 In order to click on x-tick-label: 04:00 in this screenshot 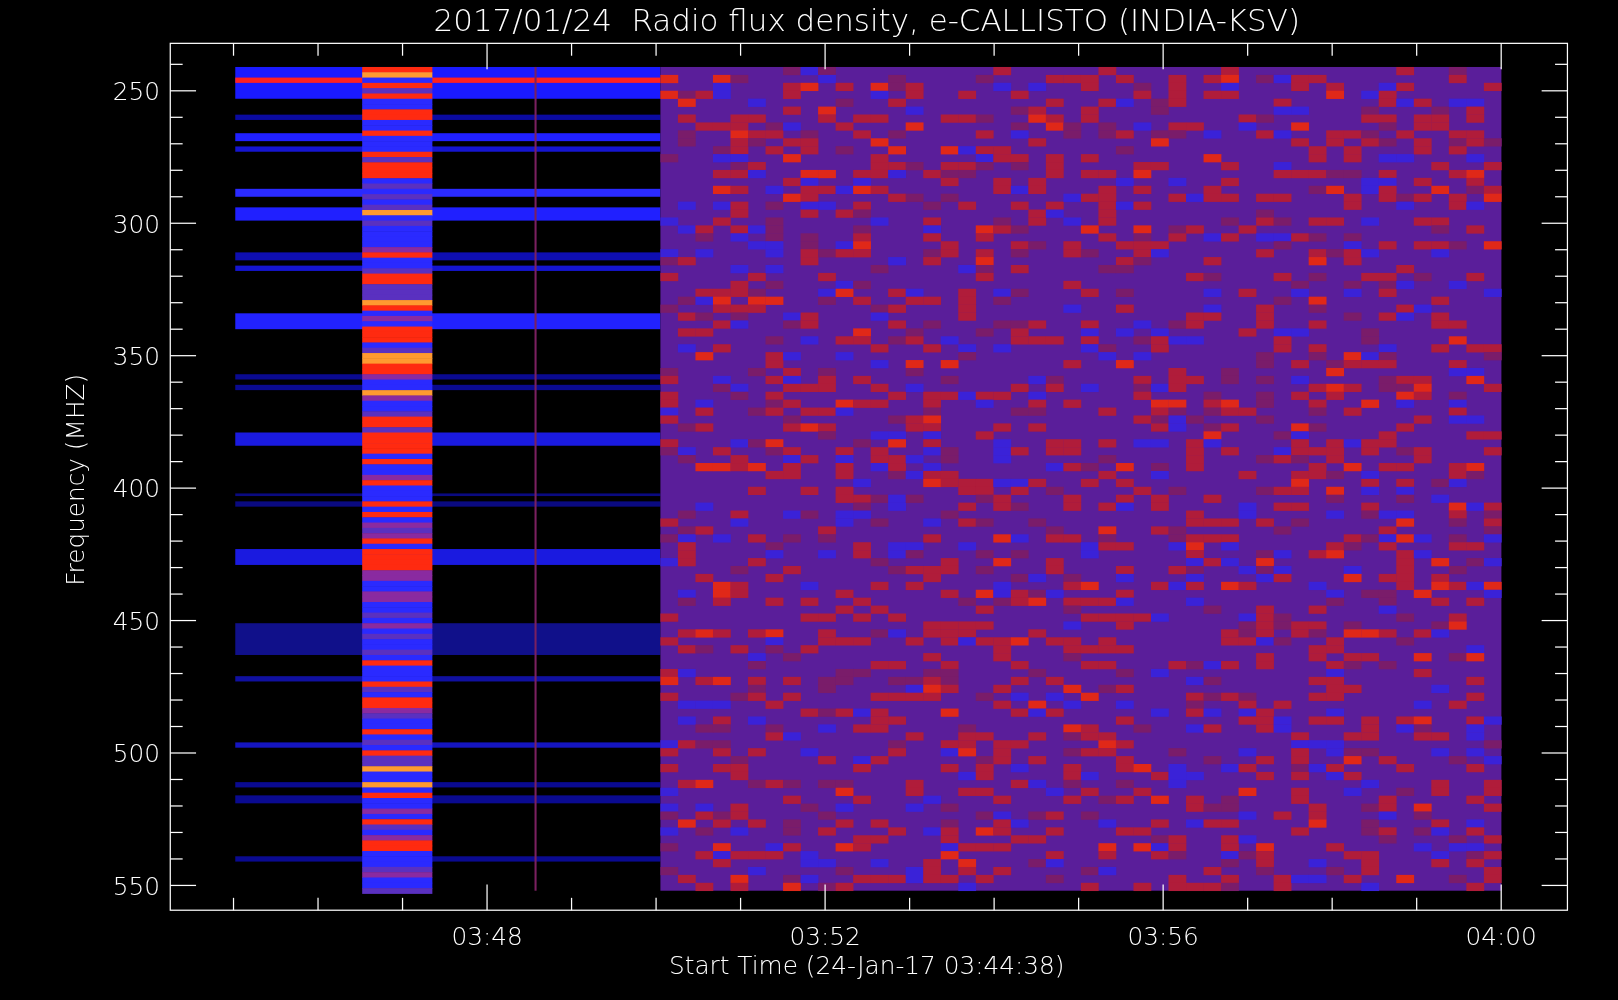, I will do `click(1501, 937)`.